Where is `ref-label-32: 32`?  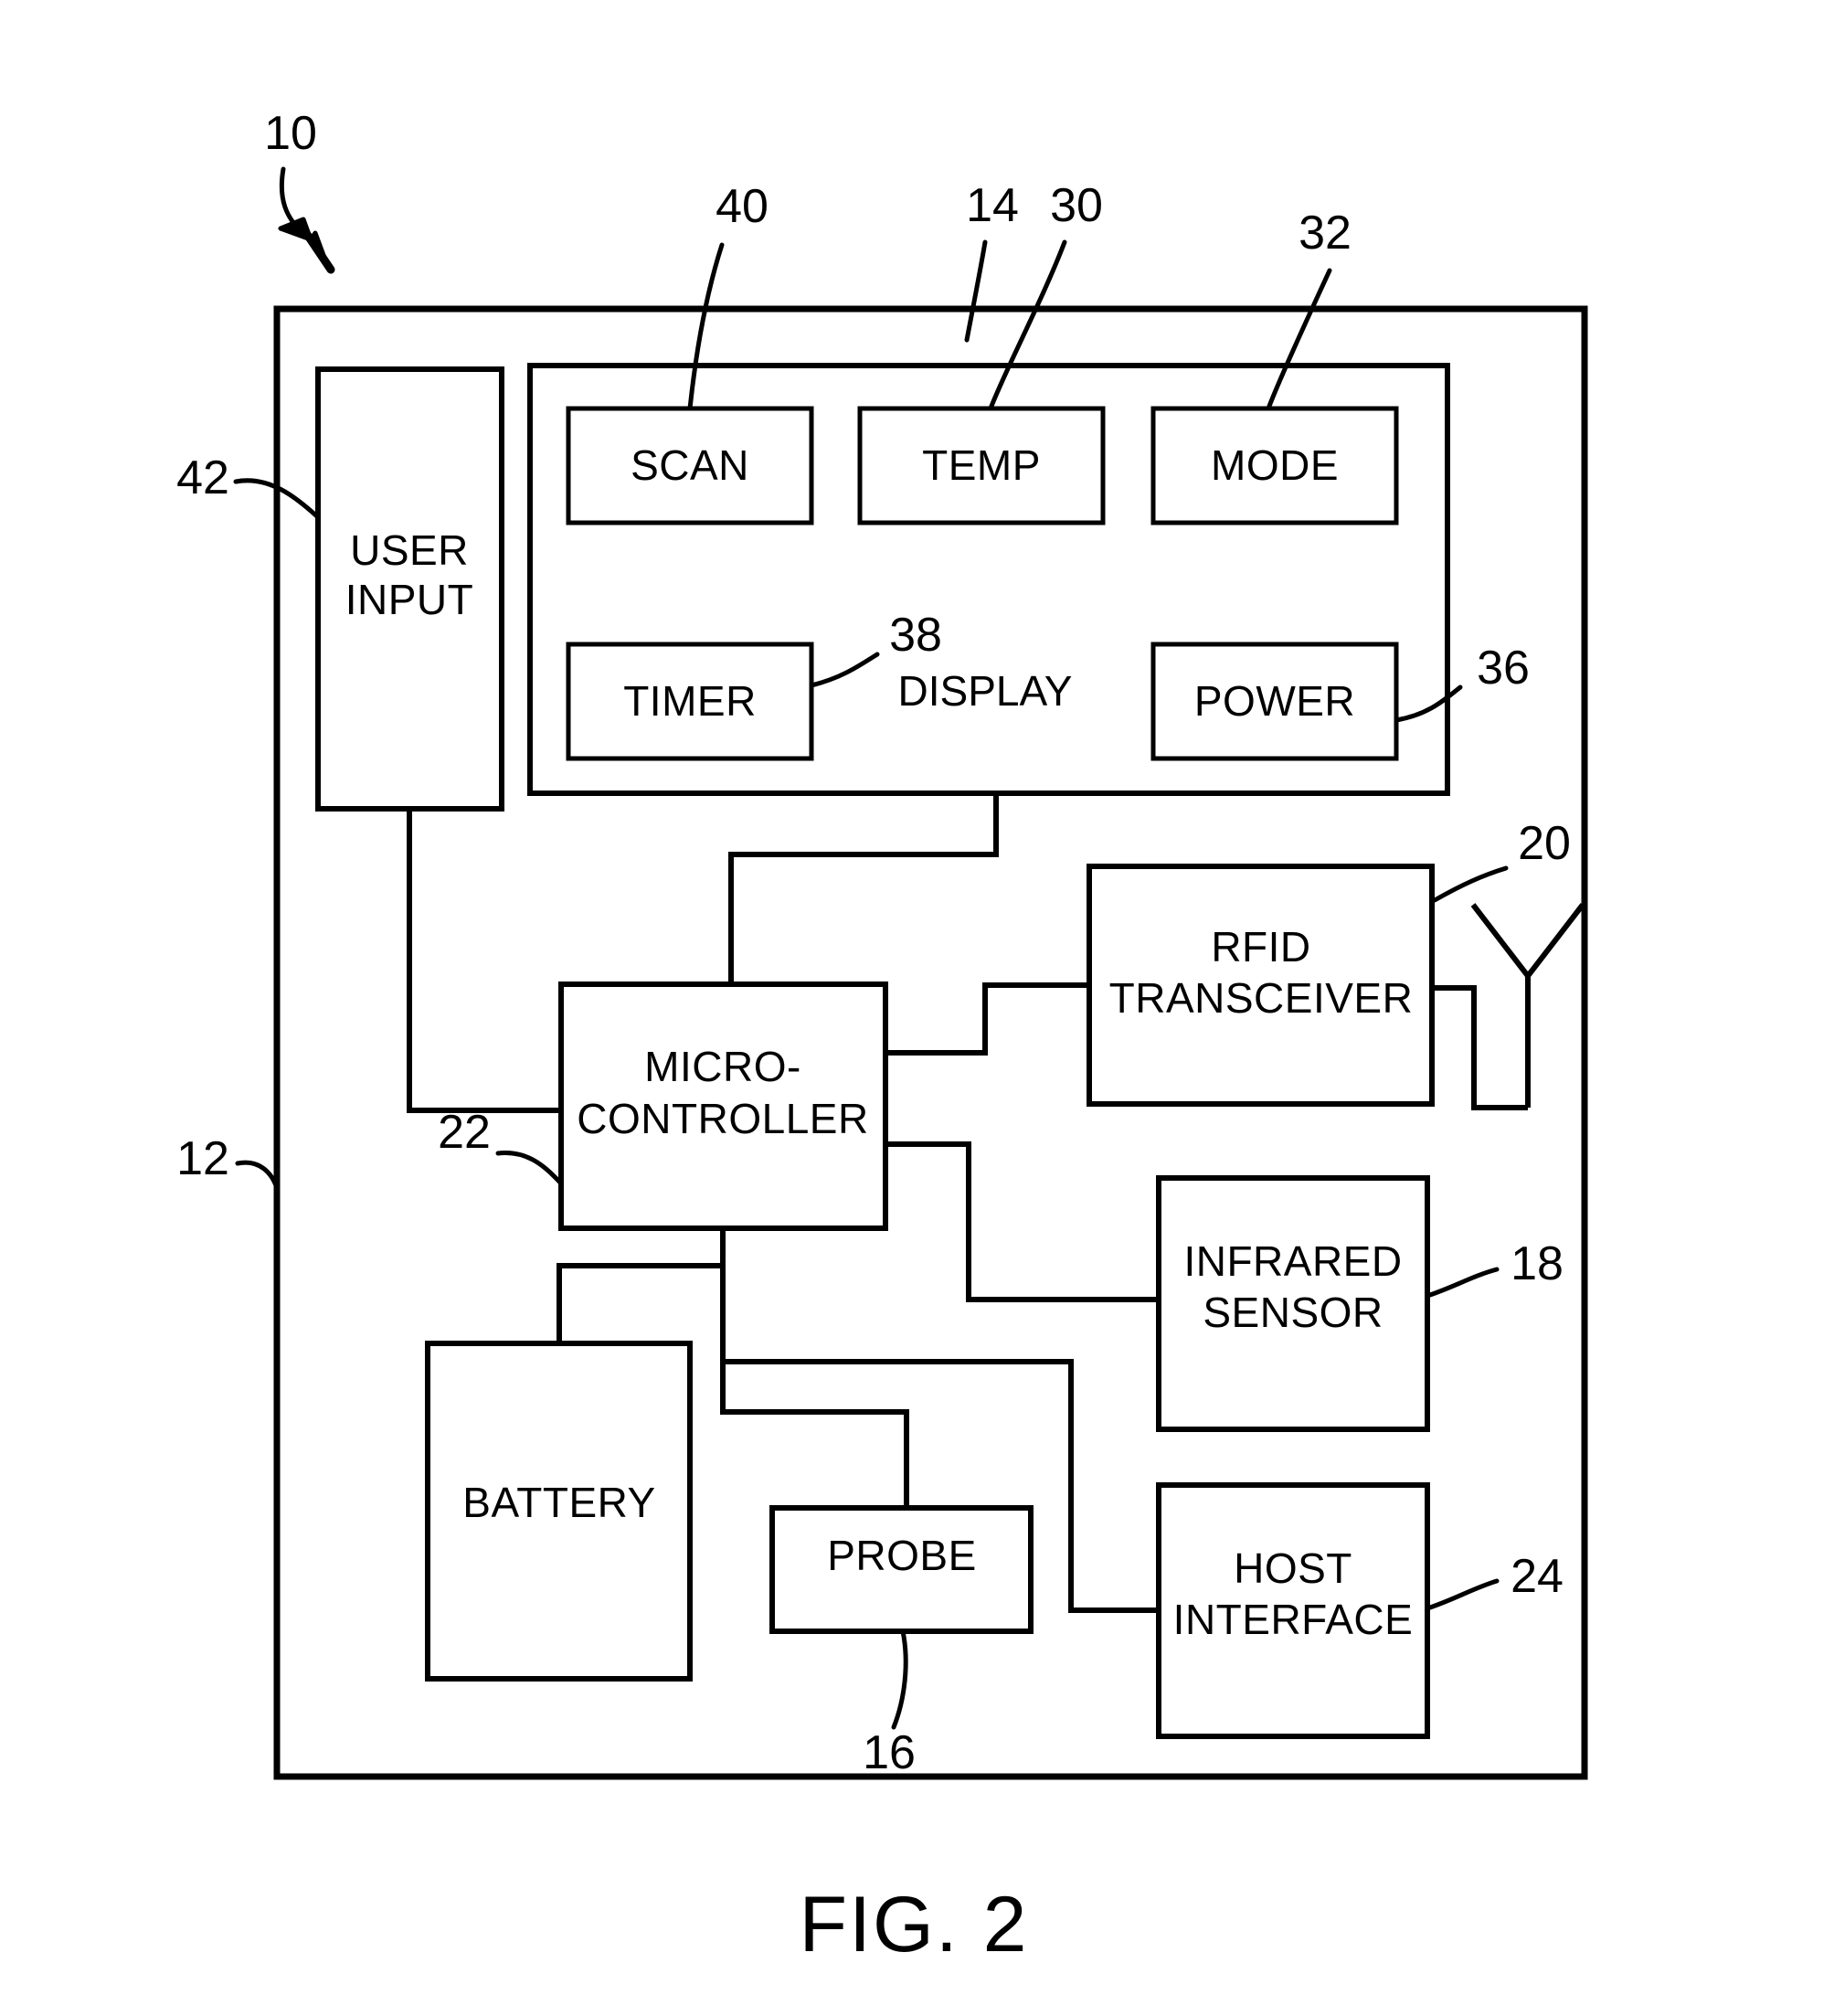 ref-label-32: 32 is located at coordinates (1325, 234).